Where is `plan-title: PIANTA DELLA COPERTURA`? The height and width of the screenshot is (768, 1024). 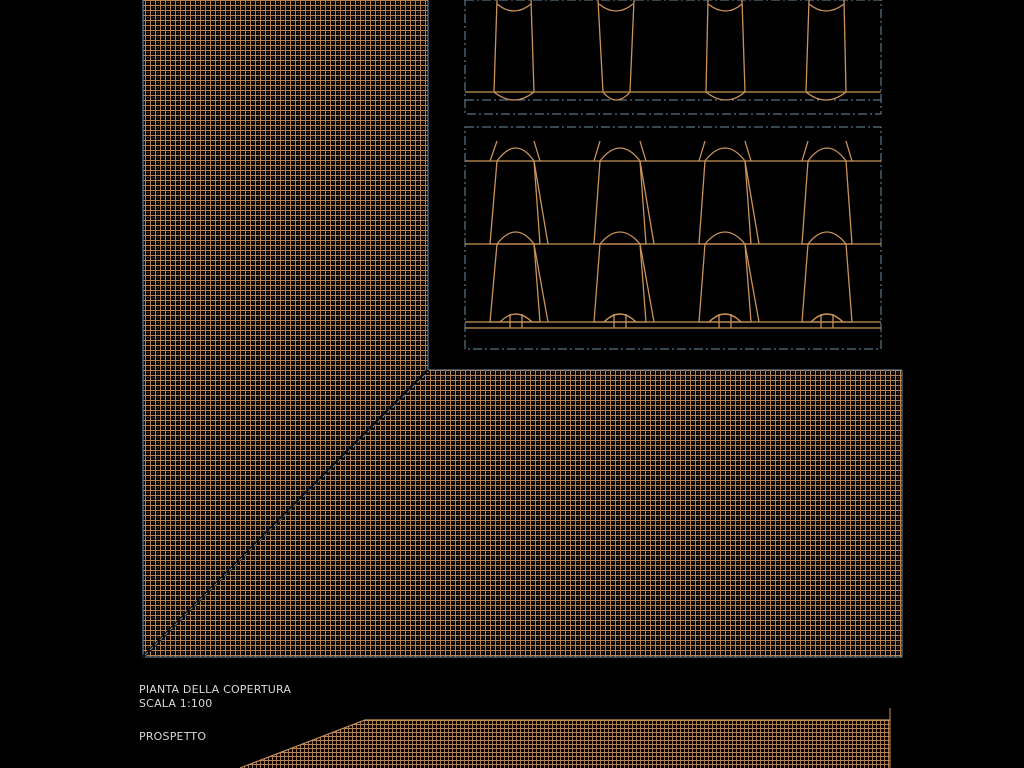
plan-title: PIANTA DELLA COPERTURA is located at coordinates (215, 689).